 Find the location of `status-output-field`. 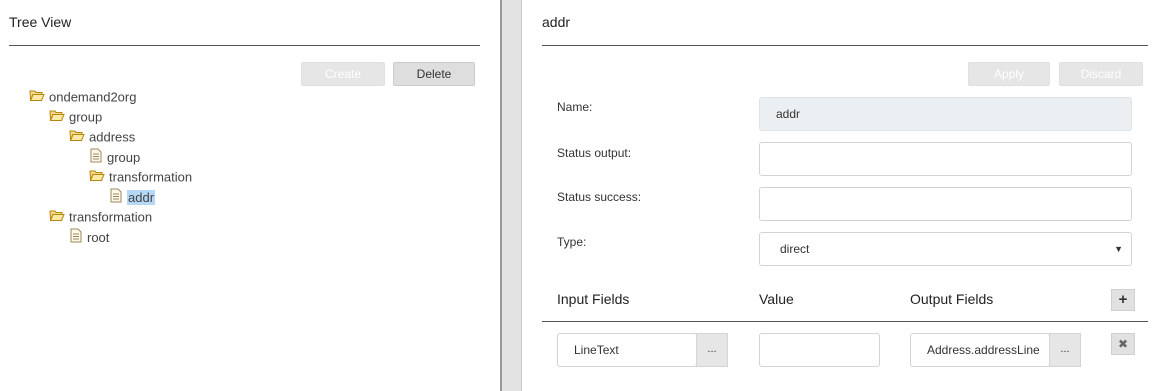

status-output-field is located at coordinates (945, 159).